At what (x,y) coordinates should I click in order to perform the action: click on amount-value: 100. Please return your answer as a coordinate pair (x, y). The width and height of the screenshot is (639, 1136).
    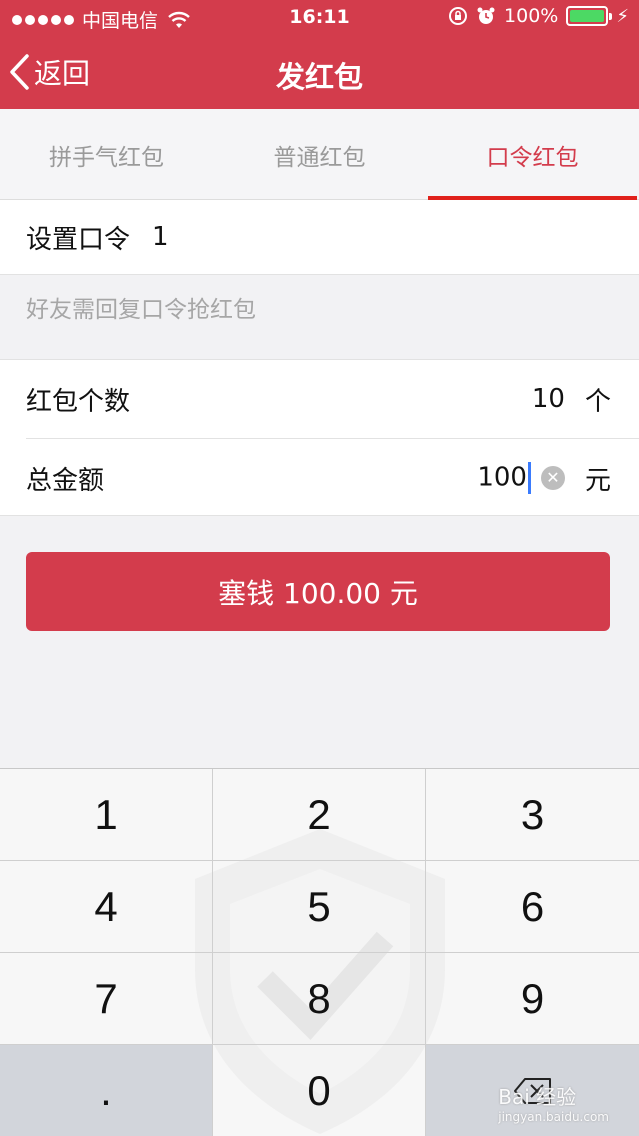
    Looking at the image, I should click on (502, 477).